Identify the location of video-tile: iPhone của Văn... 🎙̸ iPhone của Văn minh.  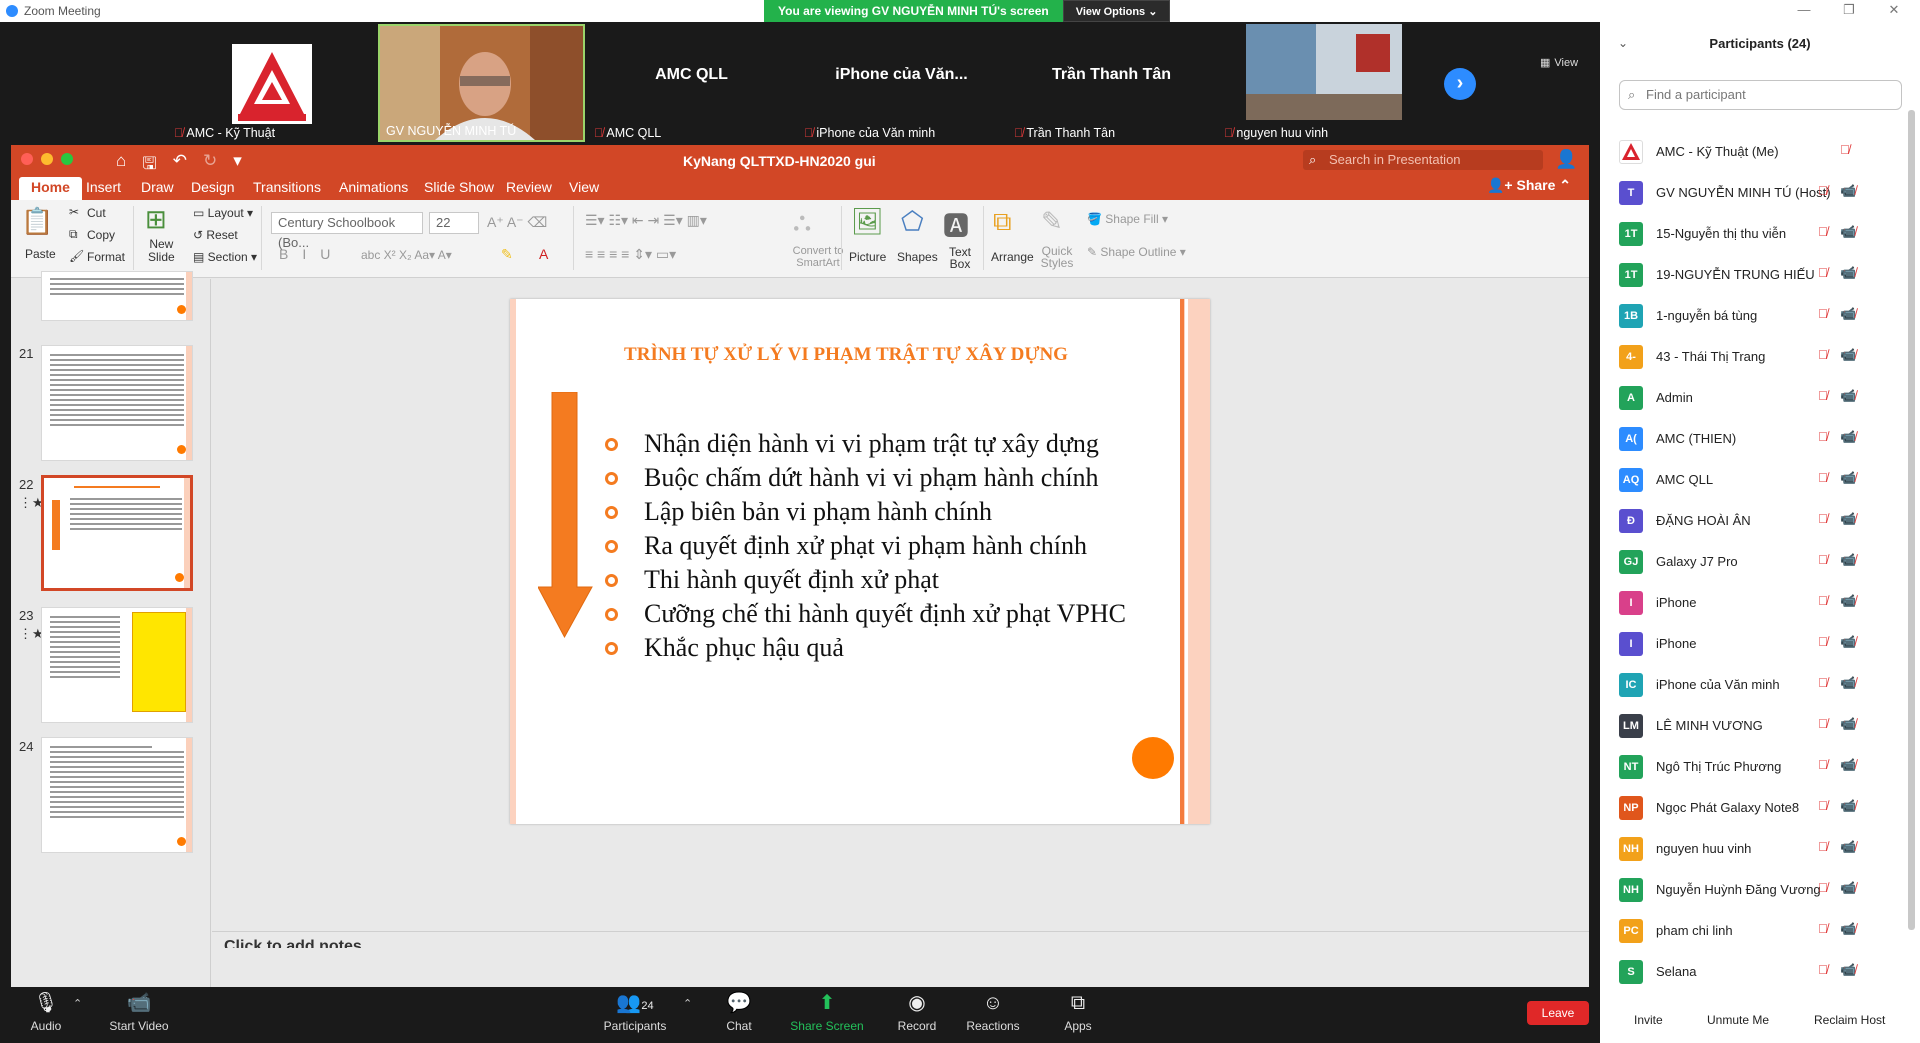
(901, 83).